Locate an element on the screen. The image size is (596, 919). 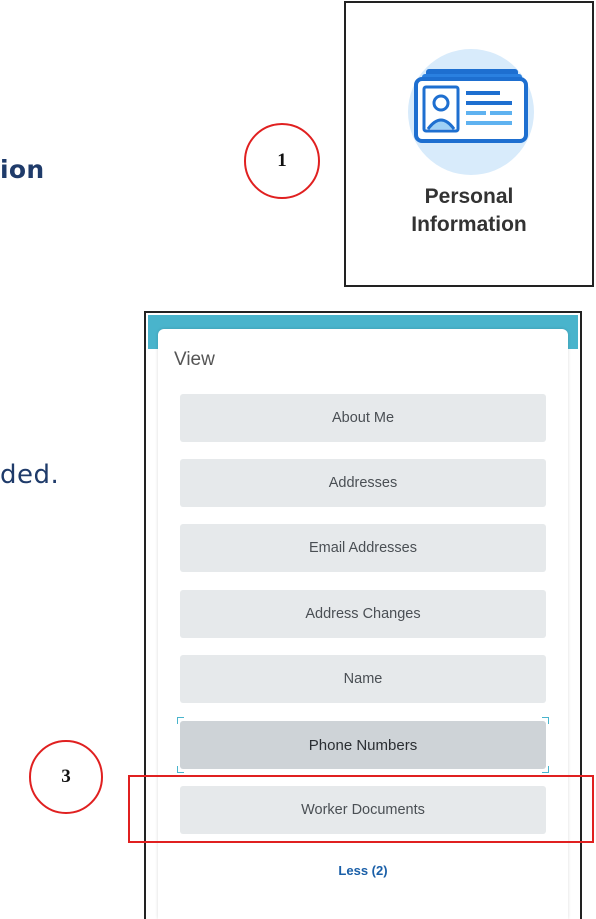
address-changes-button: Address Changes is located at coordinates (363, 614).